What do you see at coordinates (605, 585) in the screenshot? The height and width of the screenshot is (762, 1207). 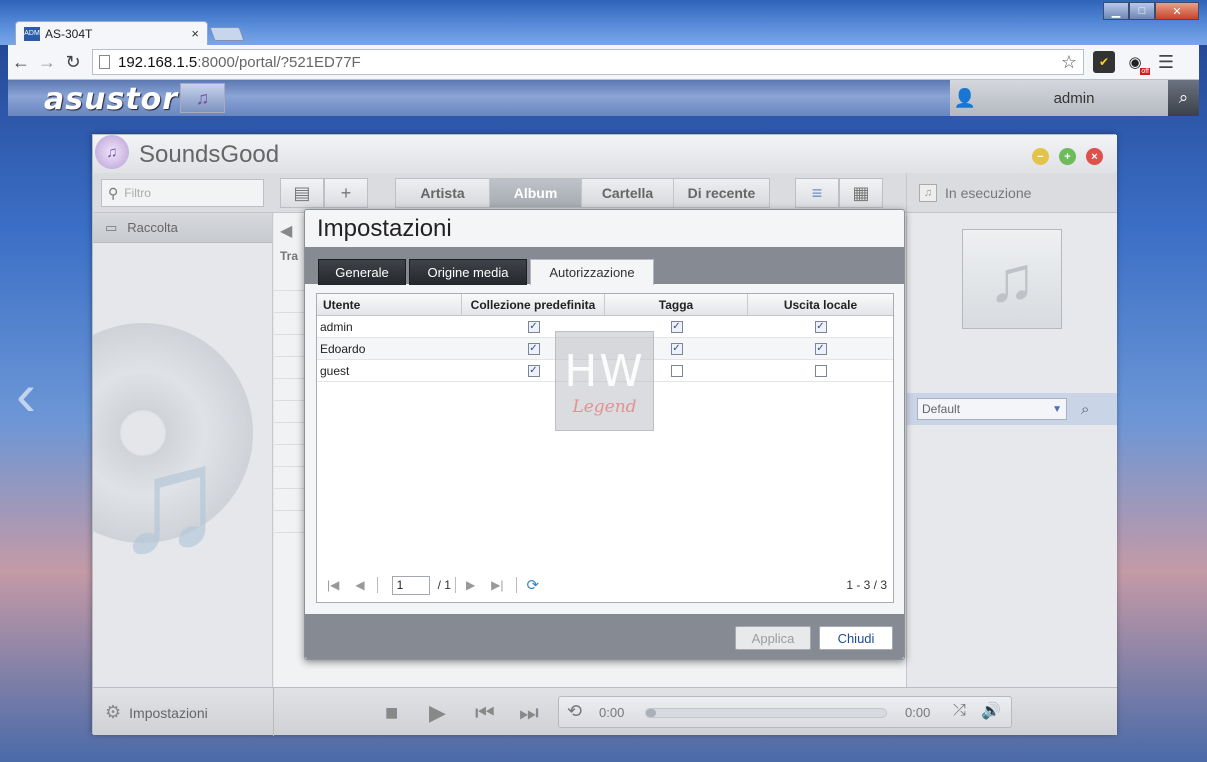 I see `pagination-bar: |◀ ◀ / 1 ▶ ▶| ⟳ 1 - 3 / 3` at bounding box center [605, 585].